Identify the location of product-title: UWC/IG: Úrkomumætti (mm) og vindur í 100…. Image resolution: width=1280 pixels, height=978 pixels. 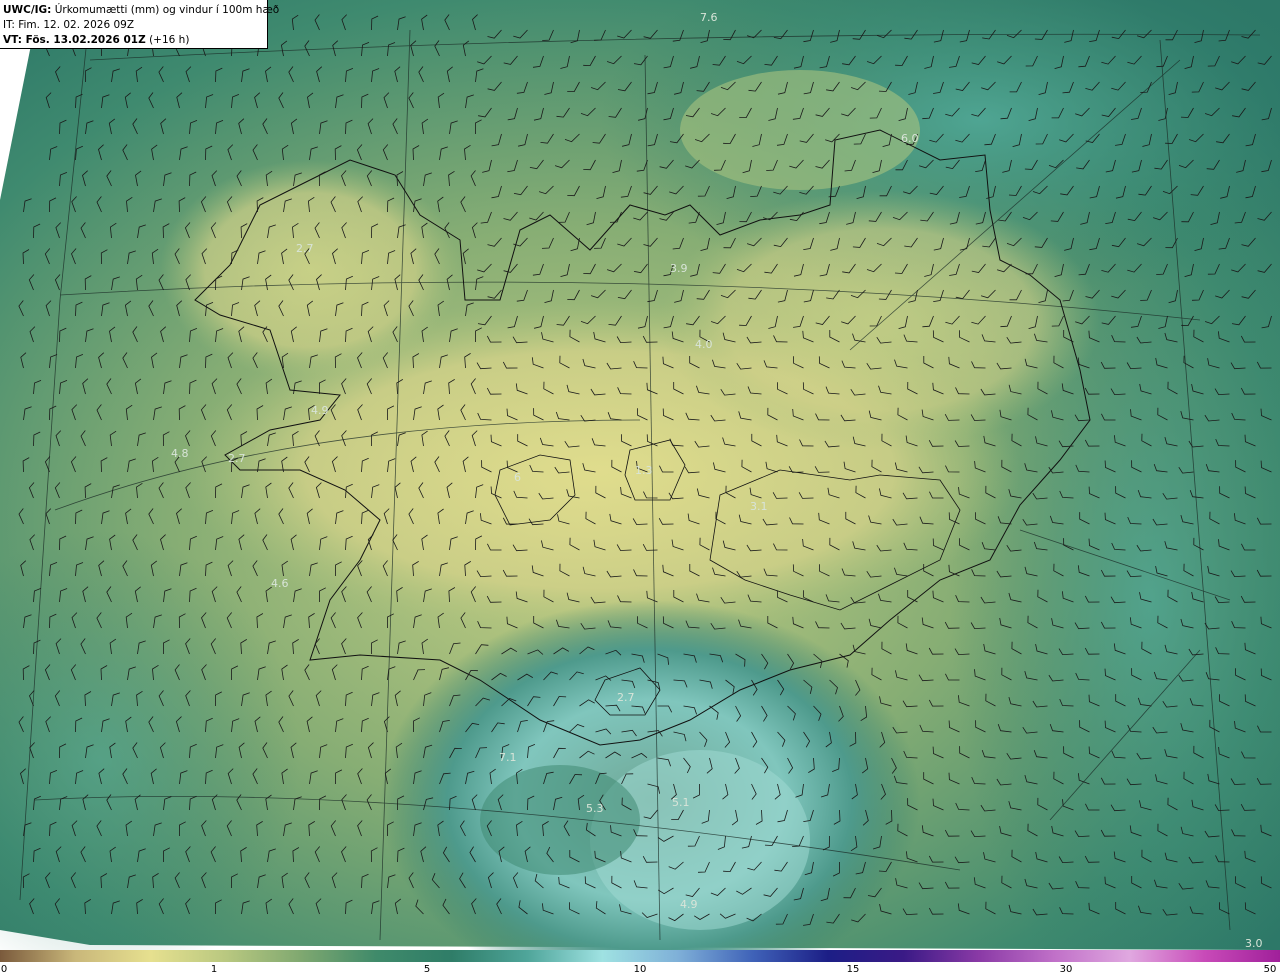
(141, 10).